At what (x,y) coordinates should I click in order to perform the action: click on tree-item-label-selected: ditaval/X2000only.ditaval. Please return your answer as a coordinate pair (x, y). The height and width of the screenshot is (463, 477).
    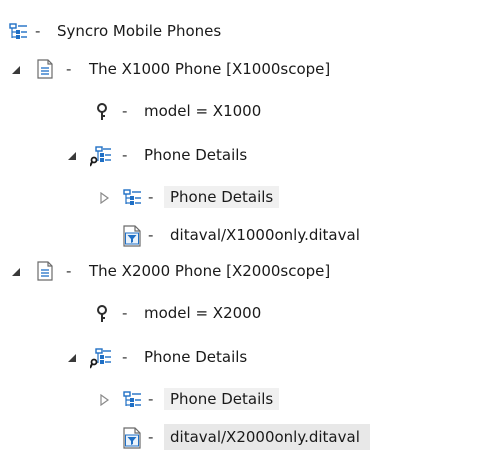
    Looking at the image, I should click on (267, 437).